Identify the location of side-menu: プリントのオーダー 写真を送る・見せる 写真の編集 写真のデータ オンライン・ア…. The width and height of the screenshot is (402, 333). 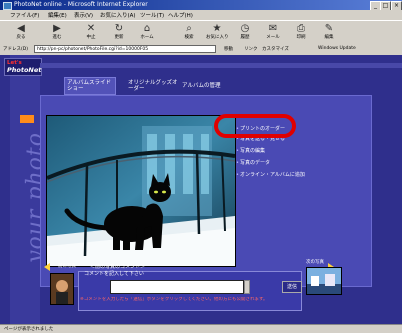
(295, 185).